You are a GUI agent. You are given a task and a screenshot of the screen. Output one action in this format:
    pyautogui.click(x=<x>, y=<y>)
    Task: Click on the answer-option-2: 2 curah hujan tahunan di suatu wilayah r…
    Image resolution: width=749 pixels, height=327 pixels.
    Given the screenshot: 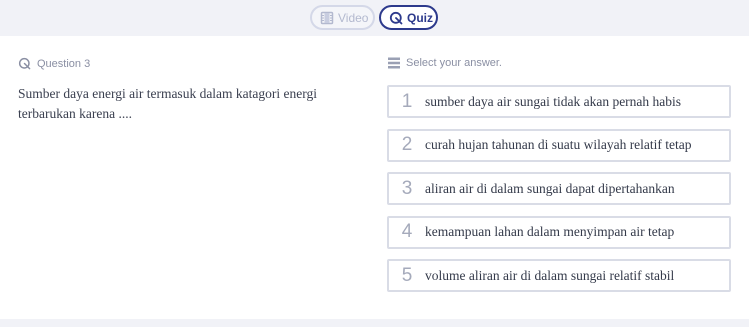 What is the action you would take?
    pyautogui.click(x=559, y=145)
    